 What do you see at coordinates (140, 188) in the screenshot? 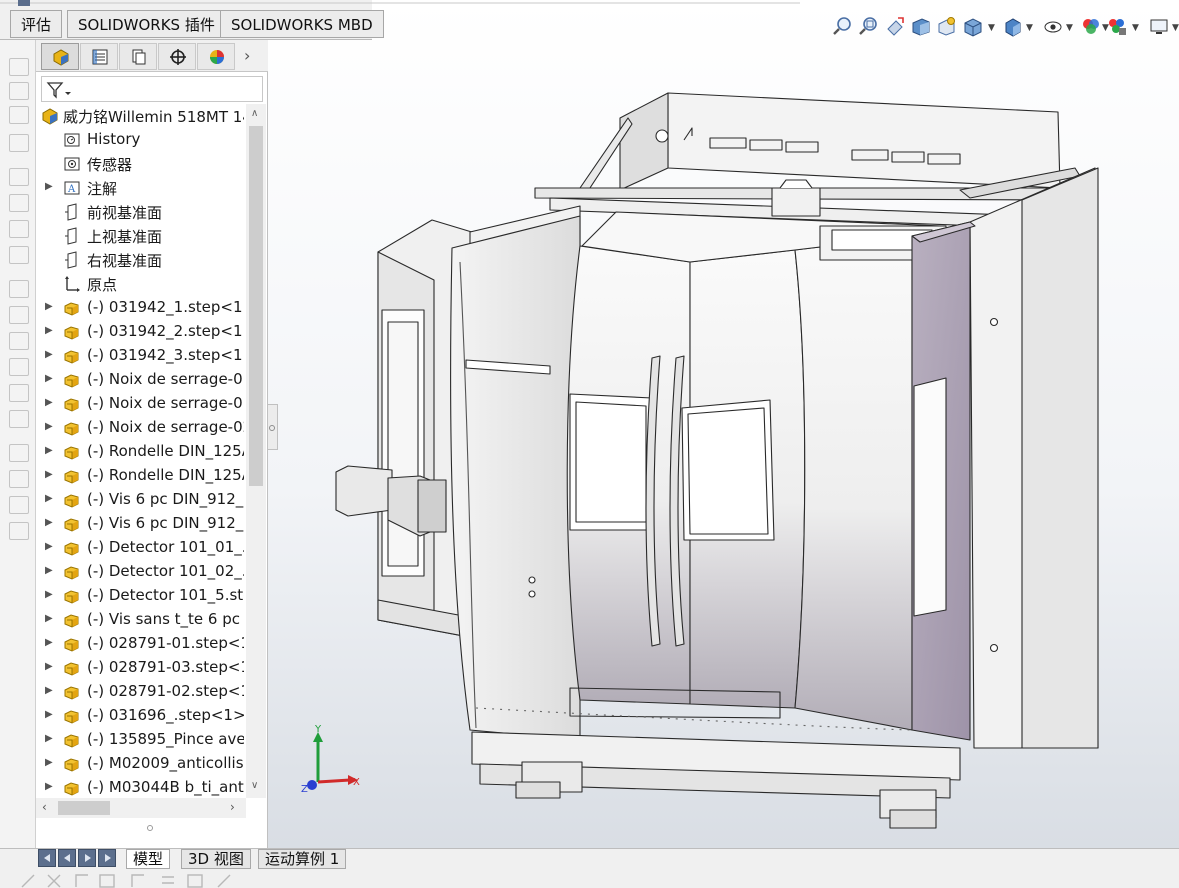
I see `tree-item-feature: ▶ A 注解` at bounding box center [140, 188].